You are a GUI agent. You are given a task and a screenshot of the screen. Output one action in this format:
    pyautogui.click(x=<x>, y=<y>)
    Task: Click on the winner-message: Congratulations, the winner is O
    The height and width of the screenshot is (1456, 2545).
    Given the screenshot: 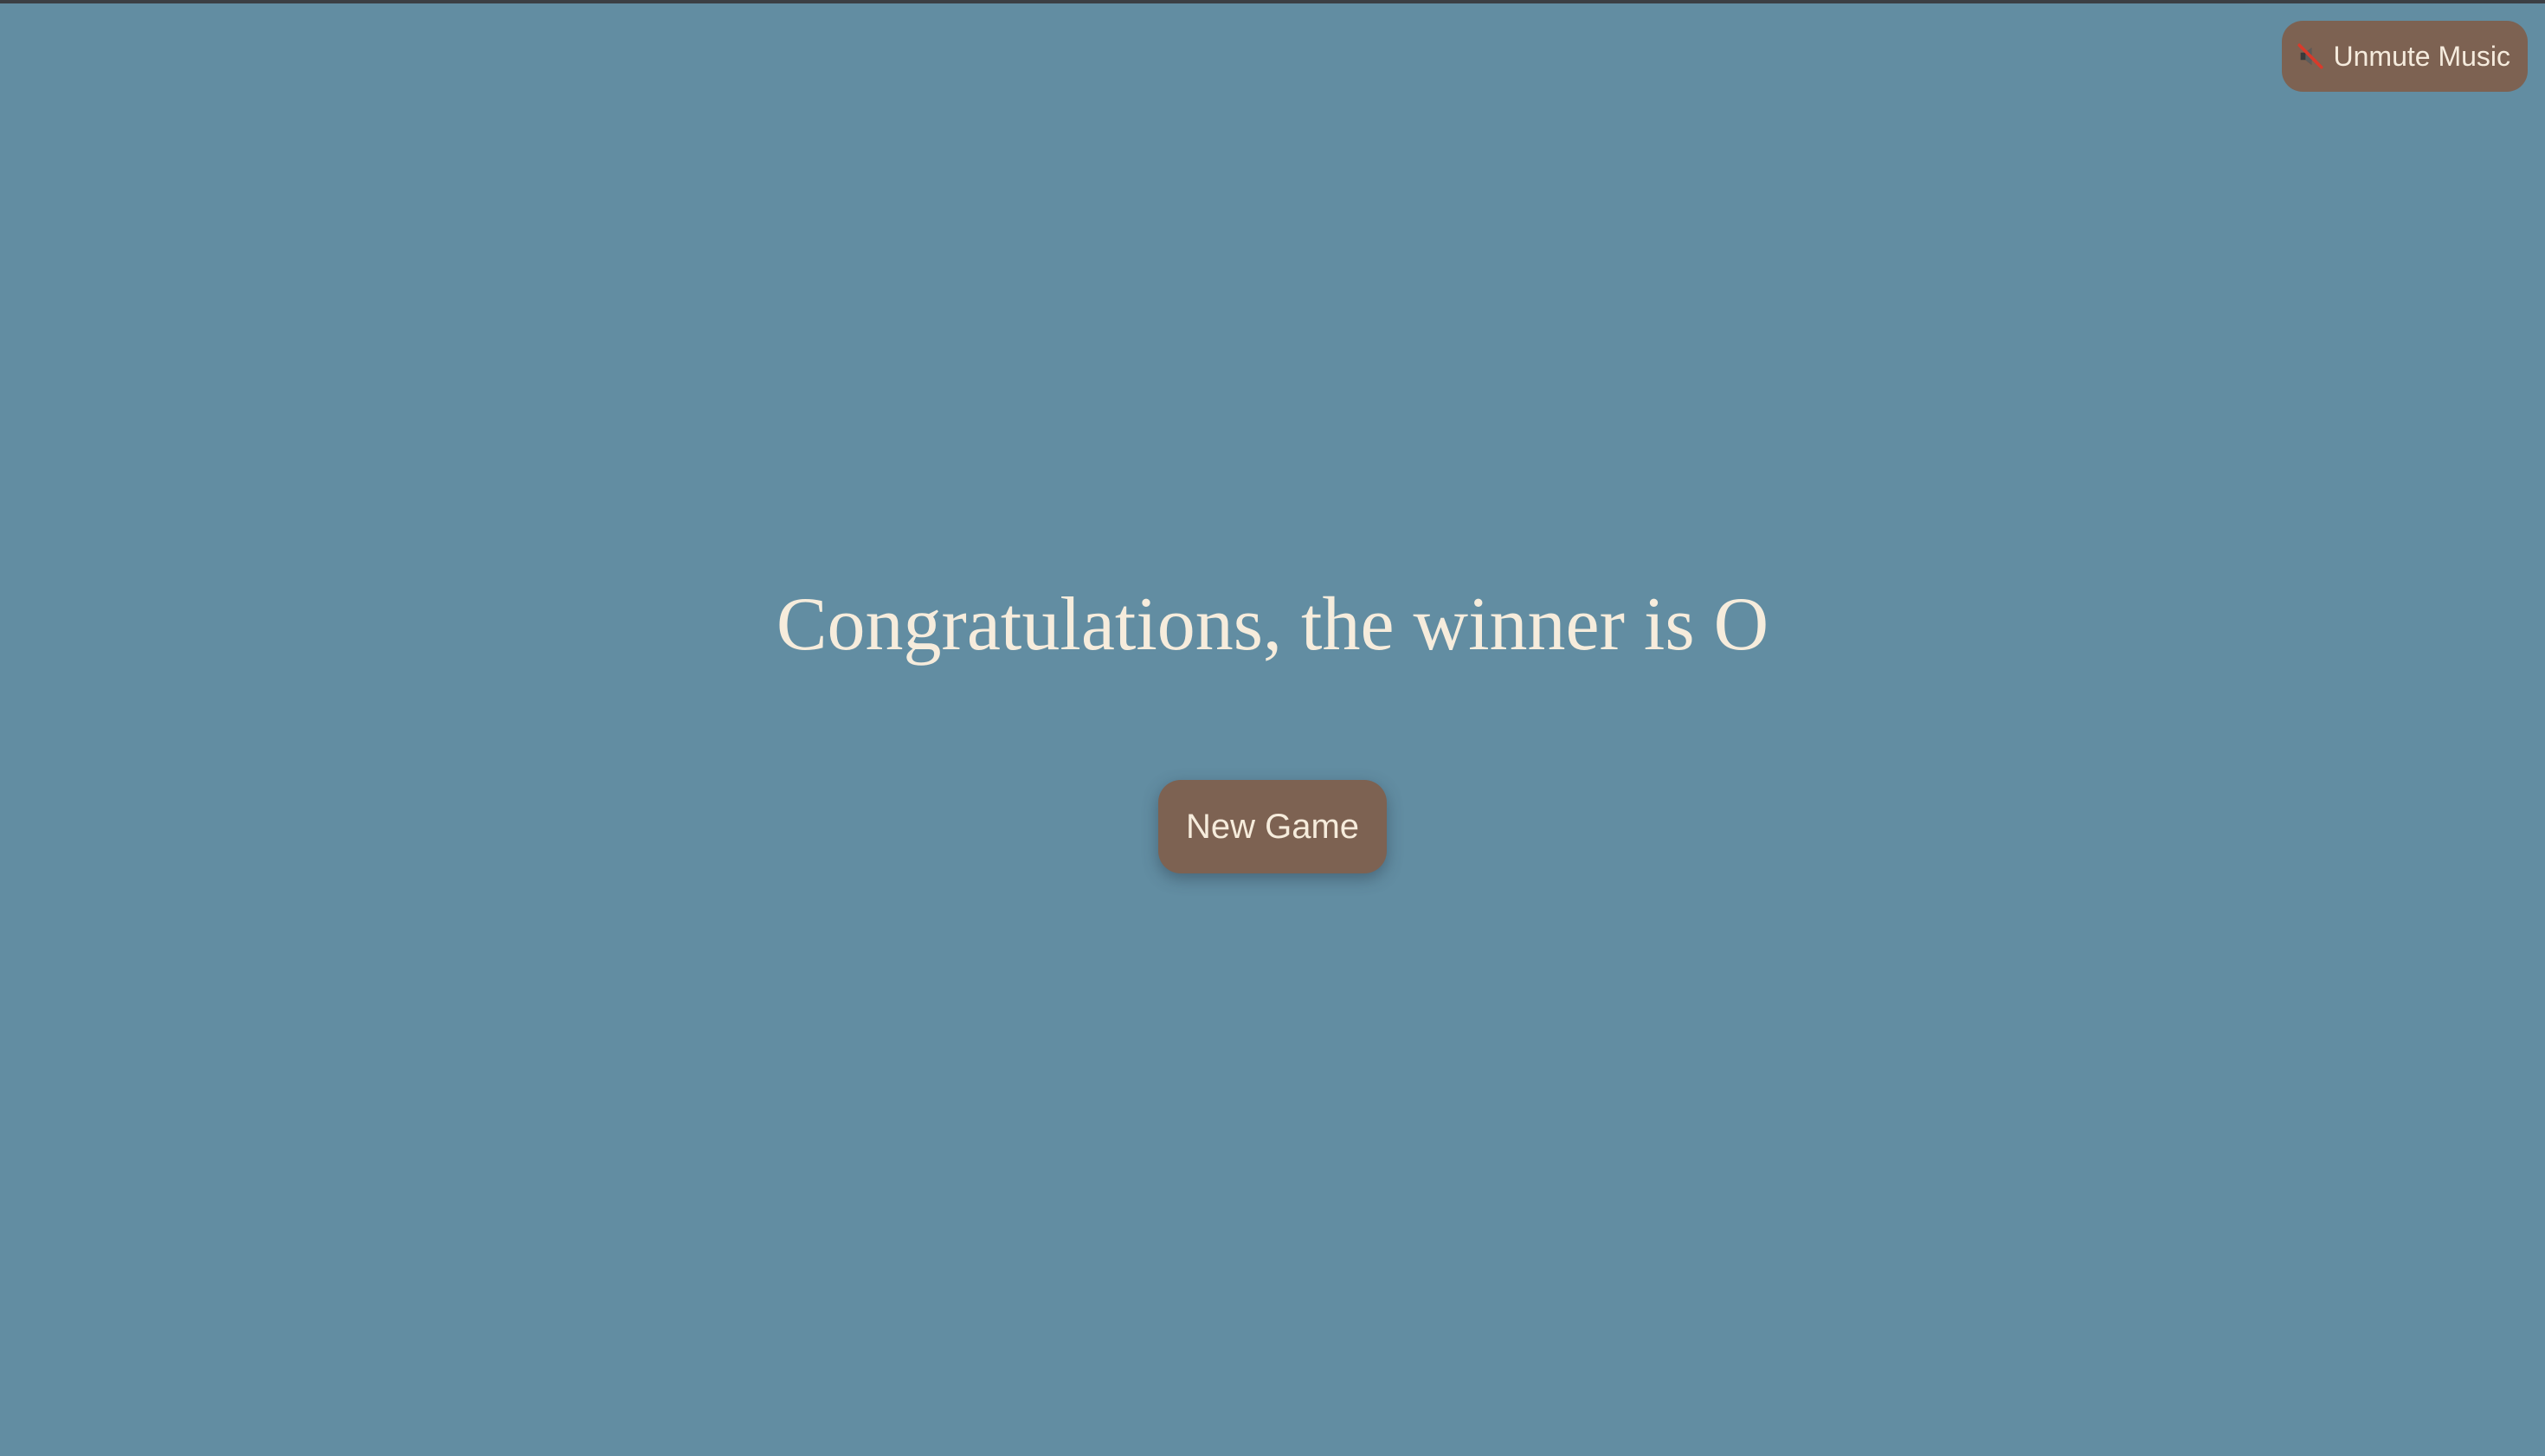 What is the action you would take?
    pyautogui.click(x=1273, y=625)
    